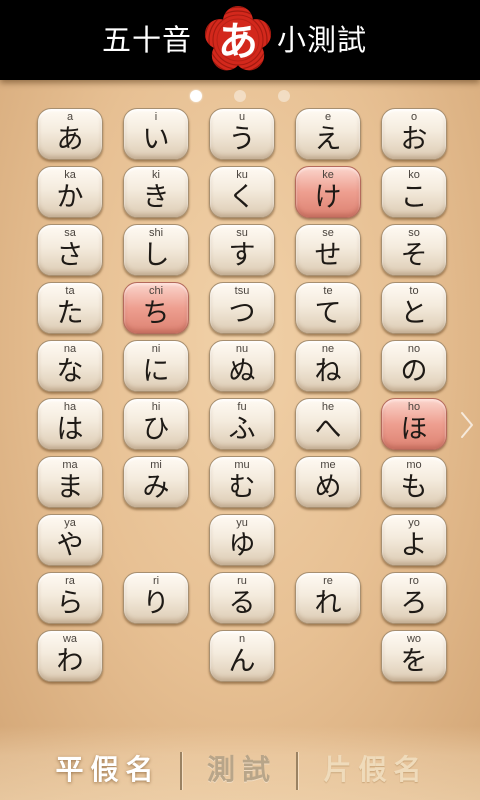 The width and height of the screenshot is (480, 800). I want to click on tab-quiz: 測試, so click(242, 770).